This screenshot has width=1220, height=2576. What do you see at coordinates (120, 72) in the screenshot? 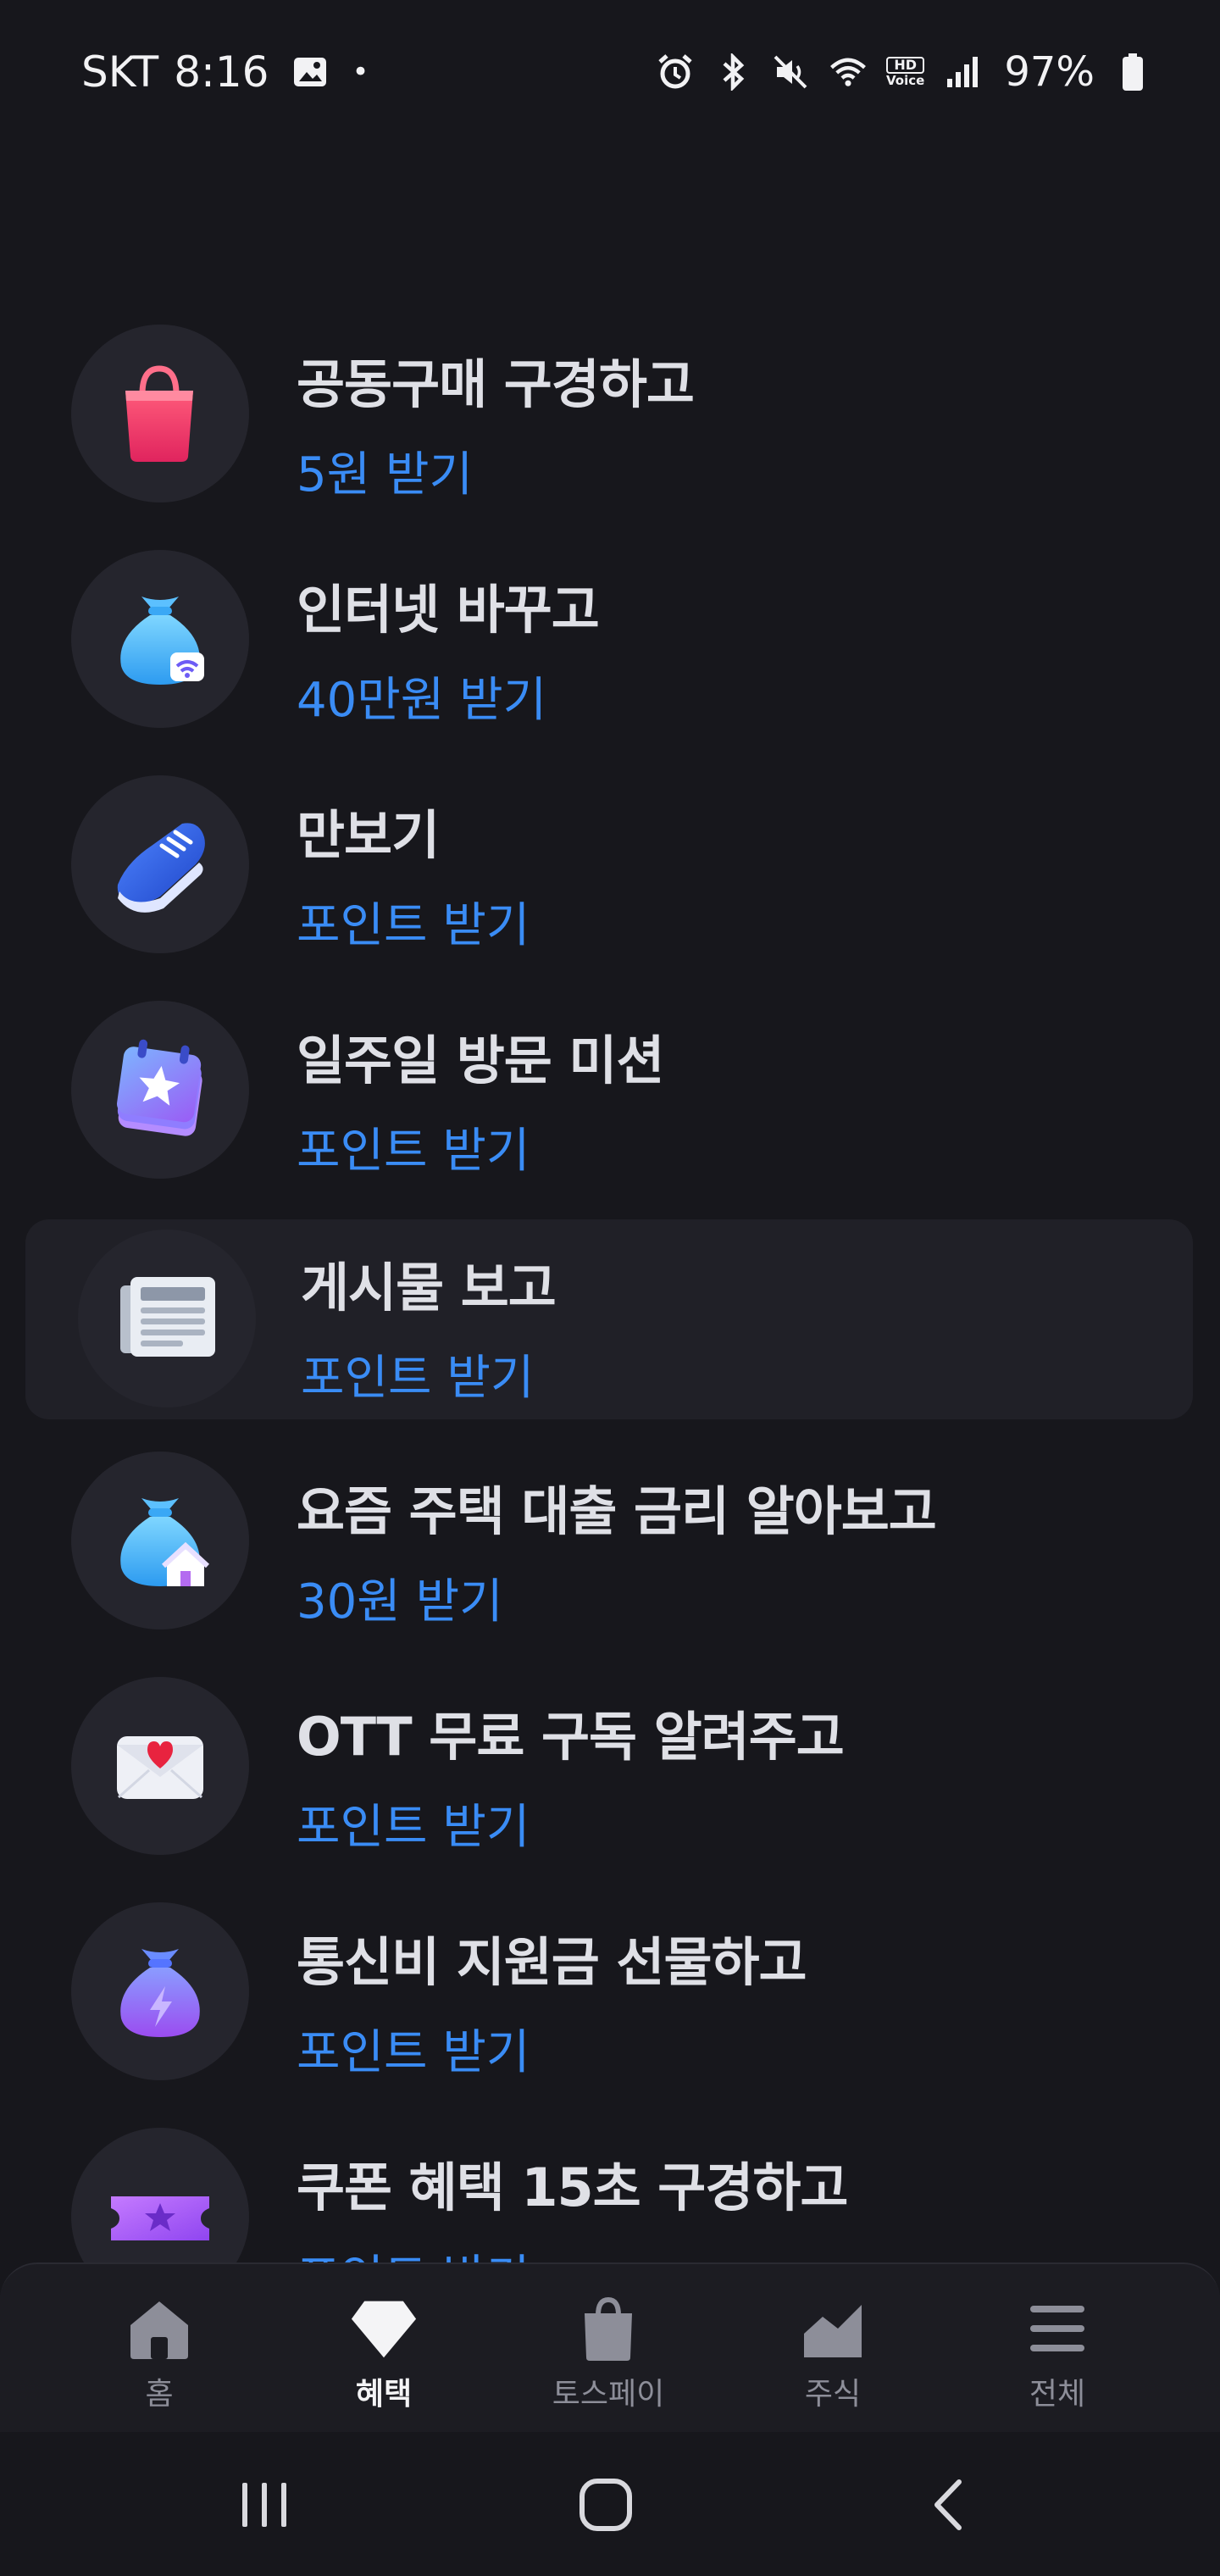
I see `carrier-label: SKT` at bounding box center [120, 72].